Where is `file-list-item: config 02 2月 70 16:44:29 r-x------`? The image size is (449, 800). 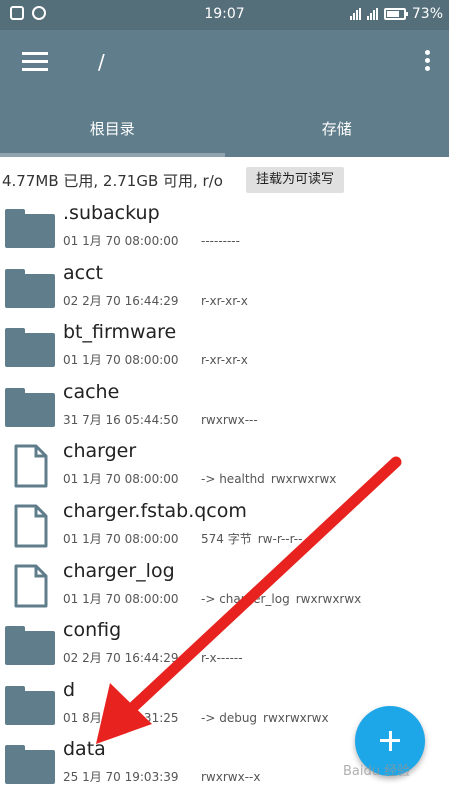
file-list-item: config 02 2月 70 16:44:29 r-x------ is located at coordinates (224, 645).